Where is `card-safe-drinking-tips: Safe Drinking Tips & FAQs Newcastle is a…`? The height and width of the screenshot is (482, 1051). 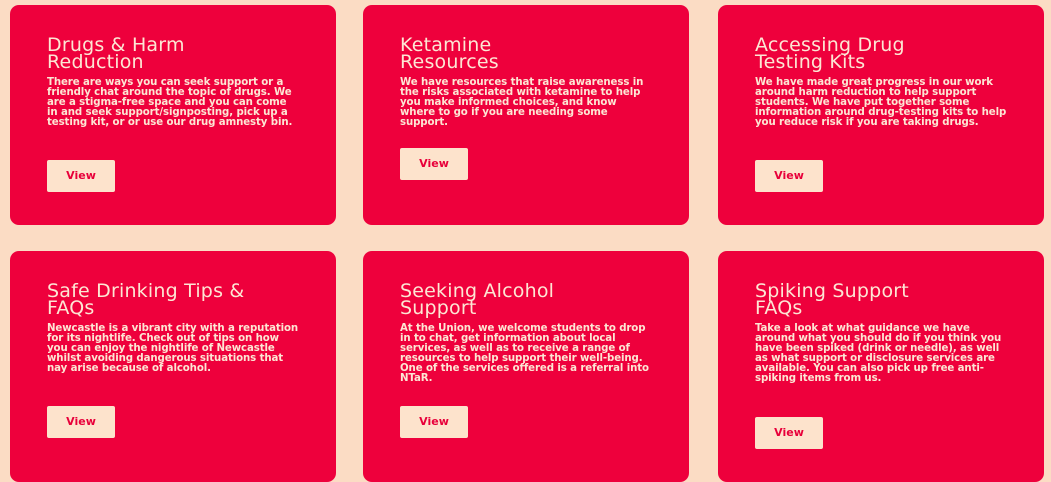 card-safe-drinking-tips: Safe Drinking Tips & FAQs Newcastle is a… is located at coordinates (173, 366).